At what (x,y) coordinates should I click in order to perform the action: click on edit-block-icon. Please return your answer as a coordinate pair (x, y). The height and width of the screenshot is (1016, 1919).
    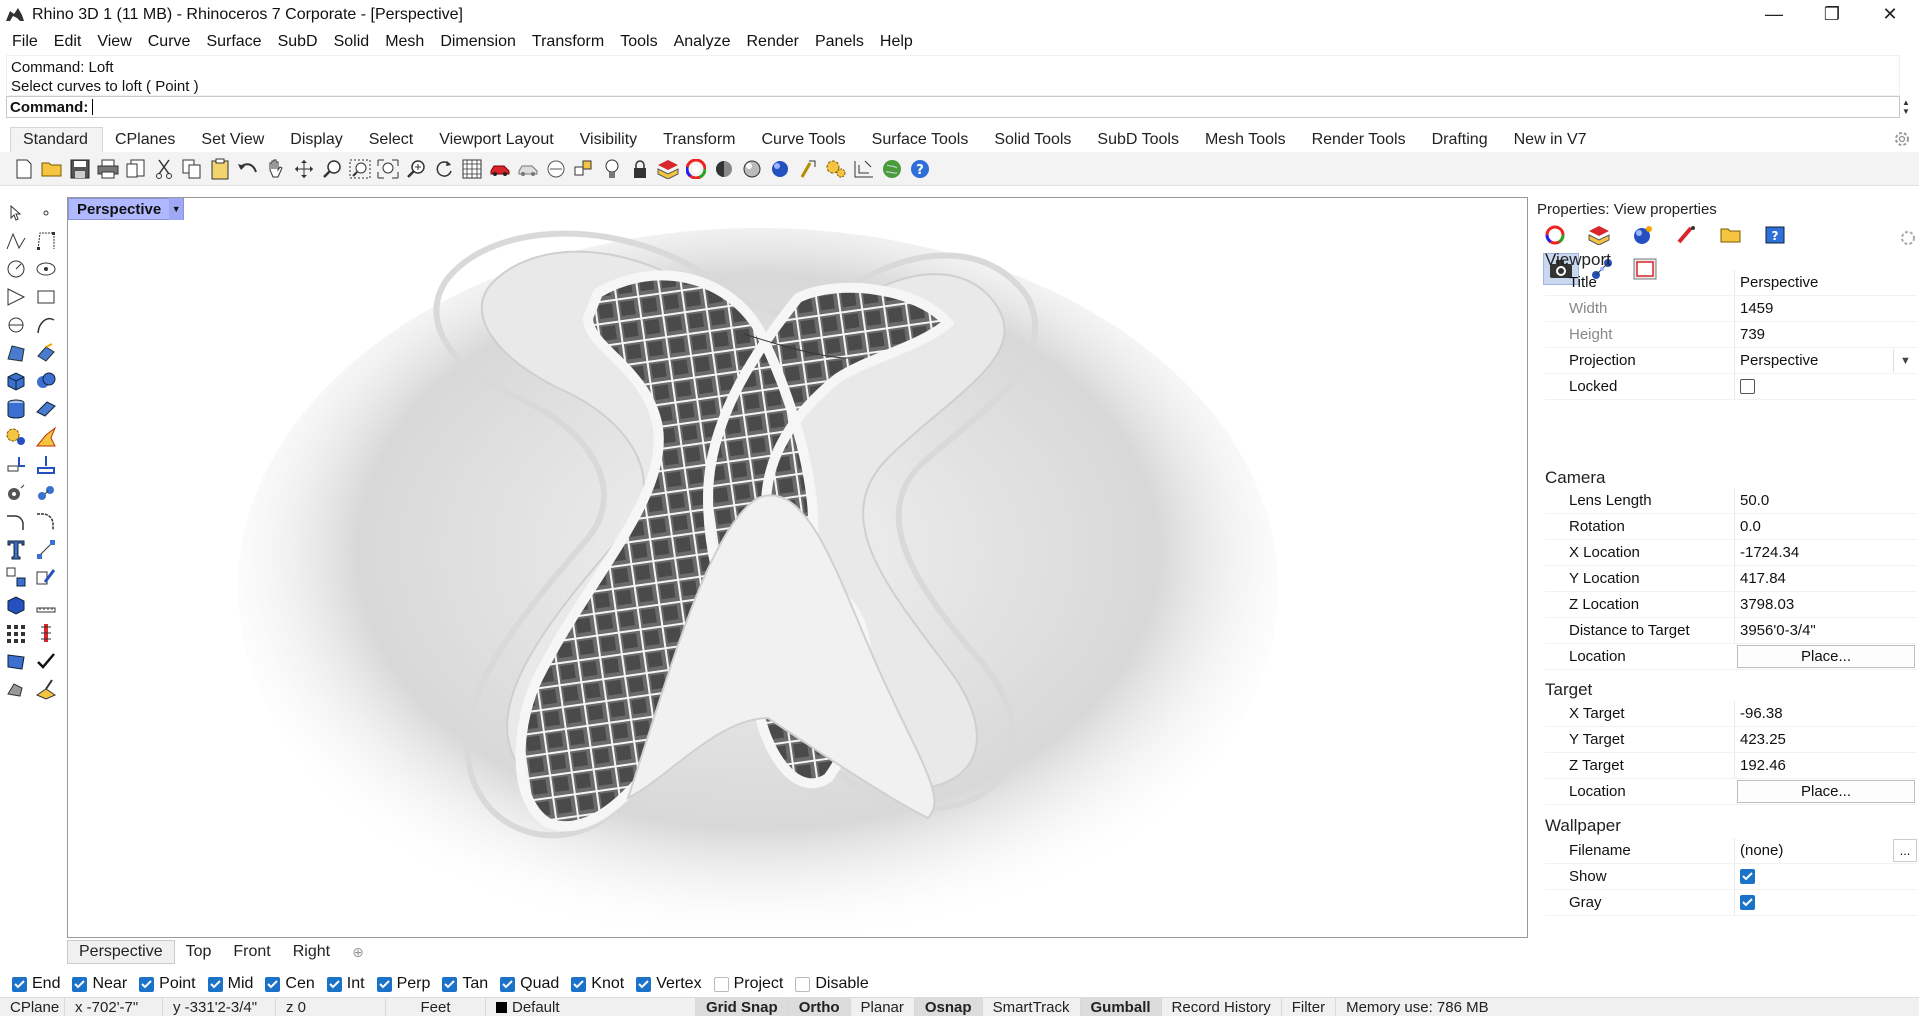
    Looking at the image, I should click on (46, 577).